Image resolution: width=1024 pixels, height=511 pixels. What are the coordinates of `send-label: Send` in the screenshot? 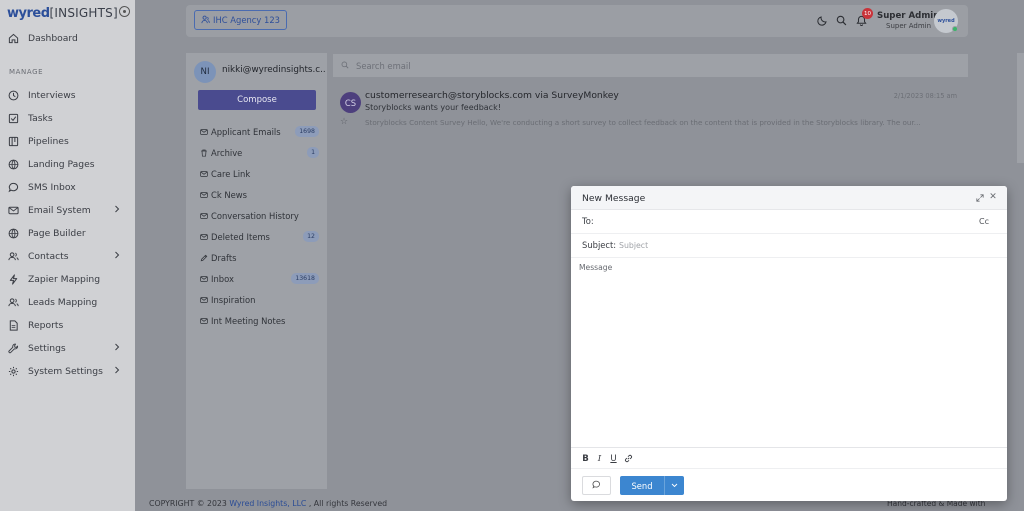 It's located at (642, 485).